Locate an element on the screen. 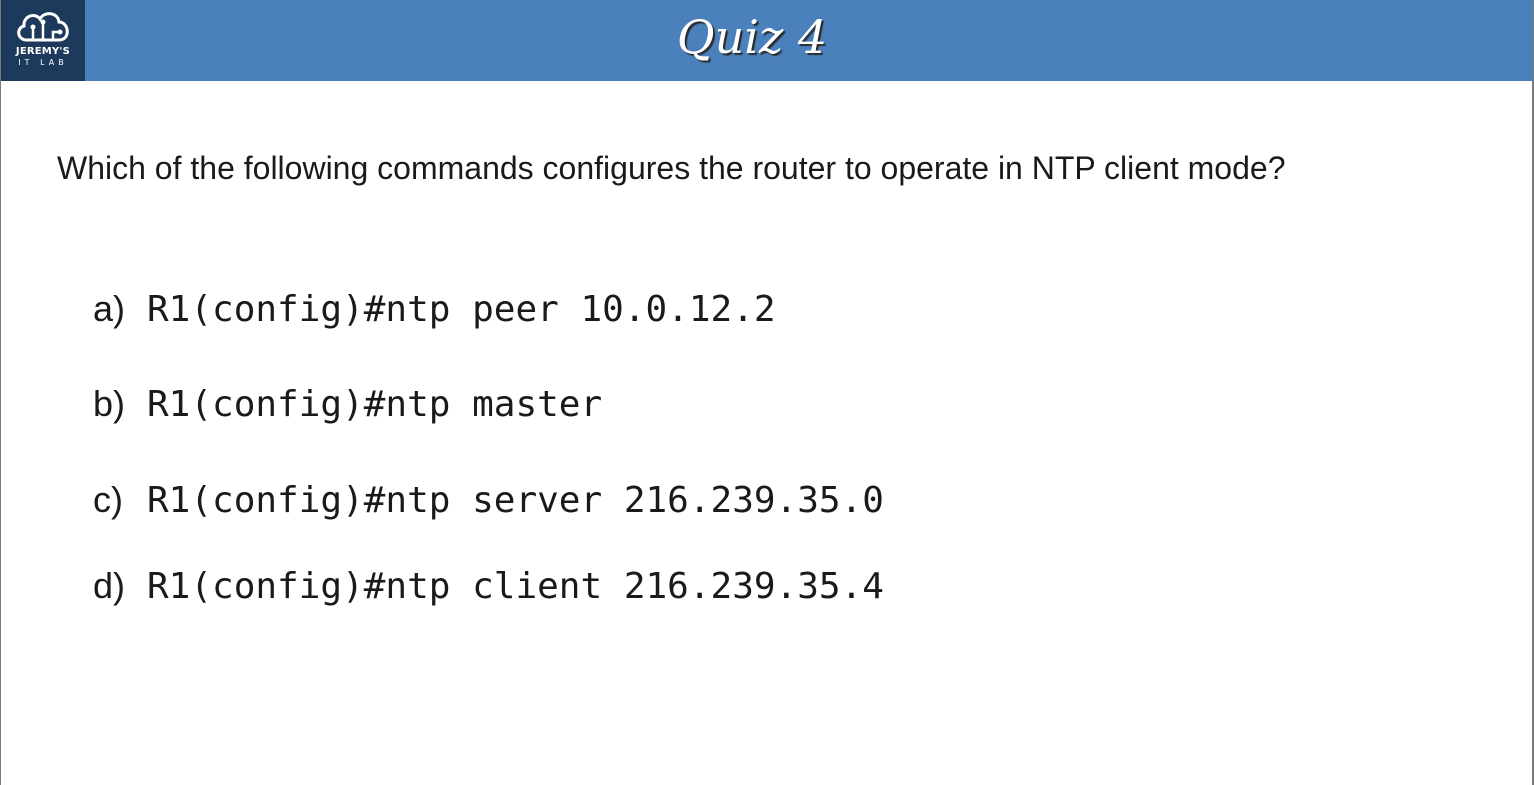 Image resolution: width=1534 pixels, height=785 pixels. option-command: R1(config)#ntp client 216.239.35.4 is located at coordinates (515, 586).